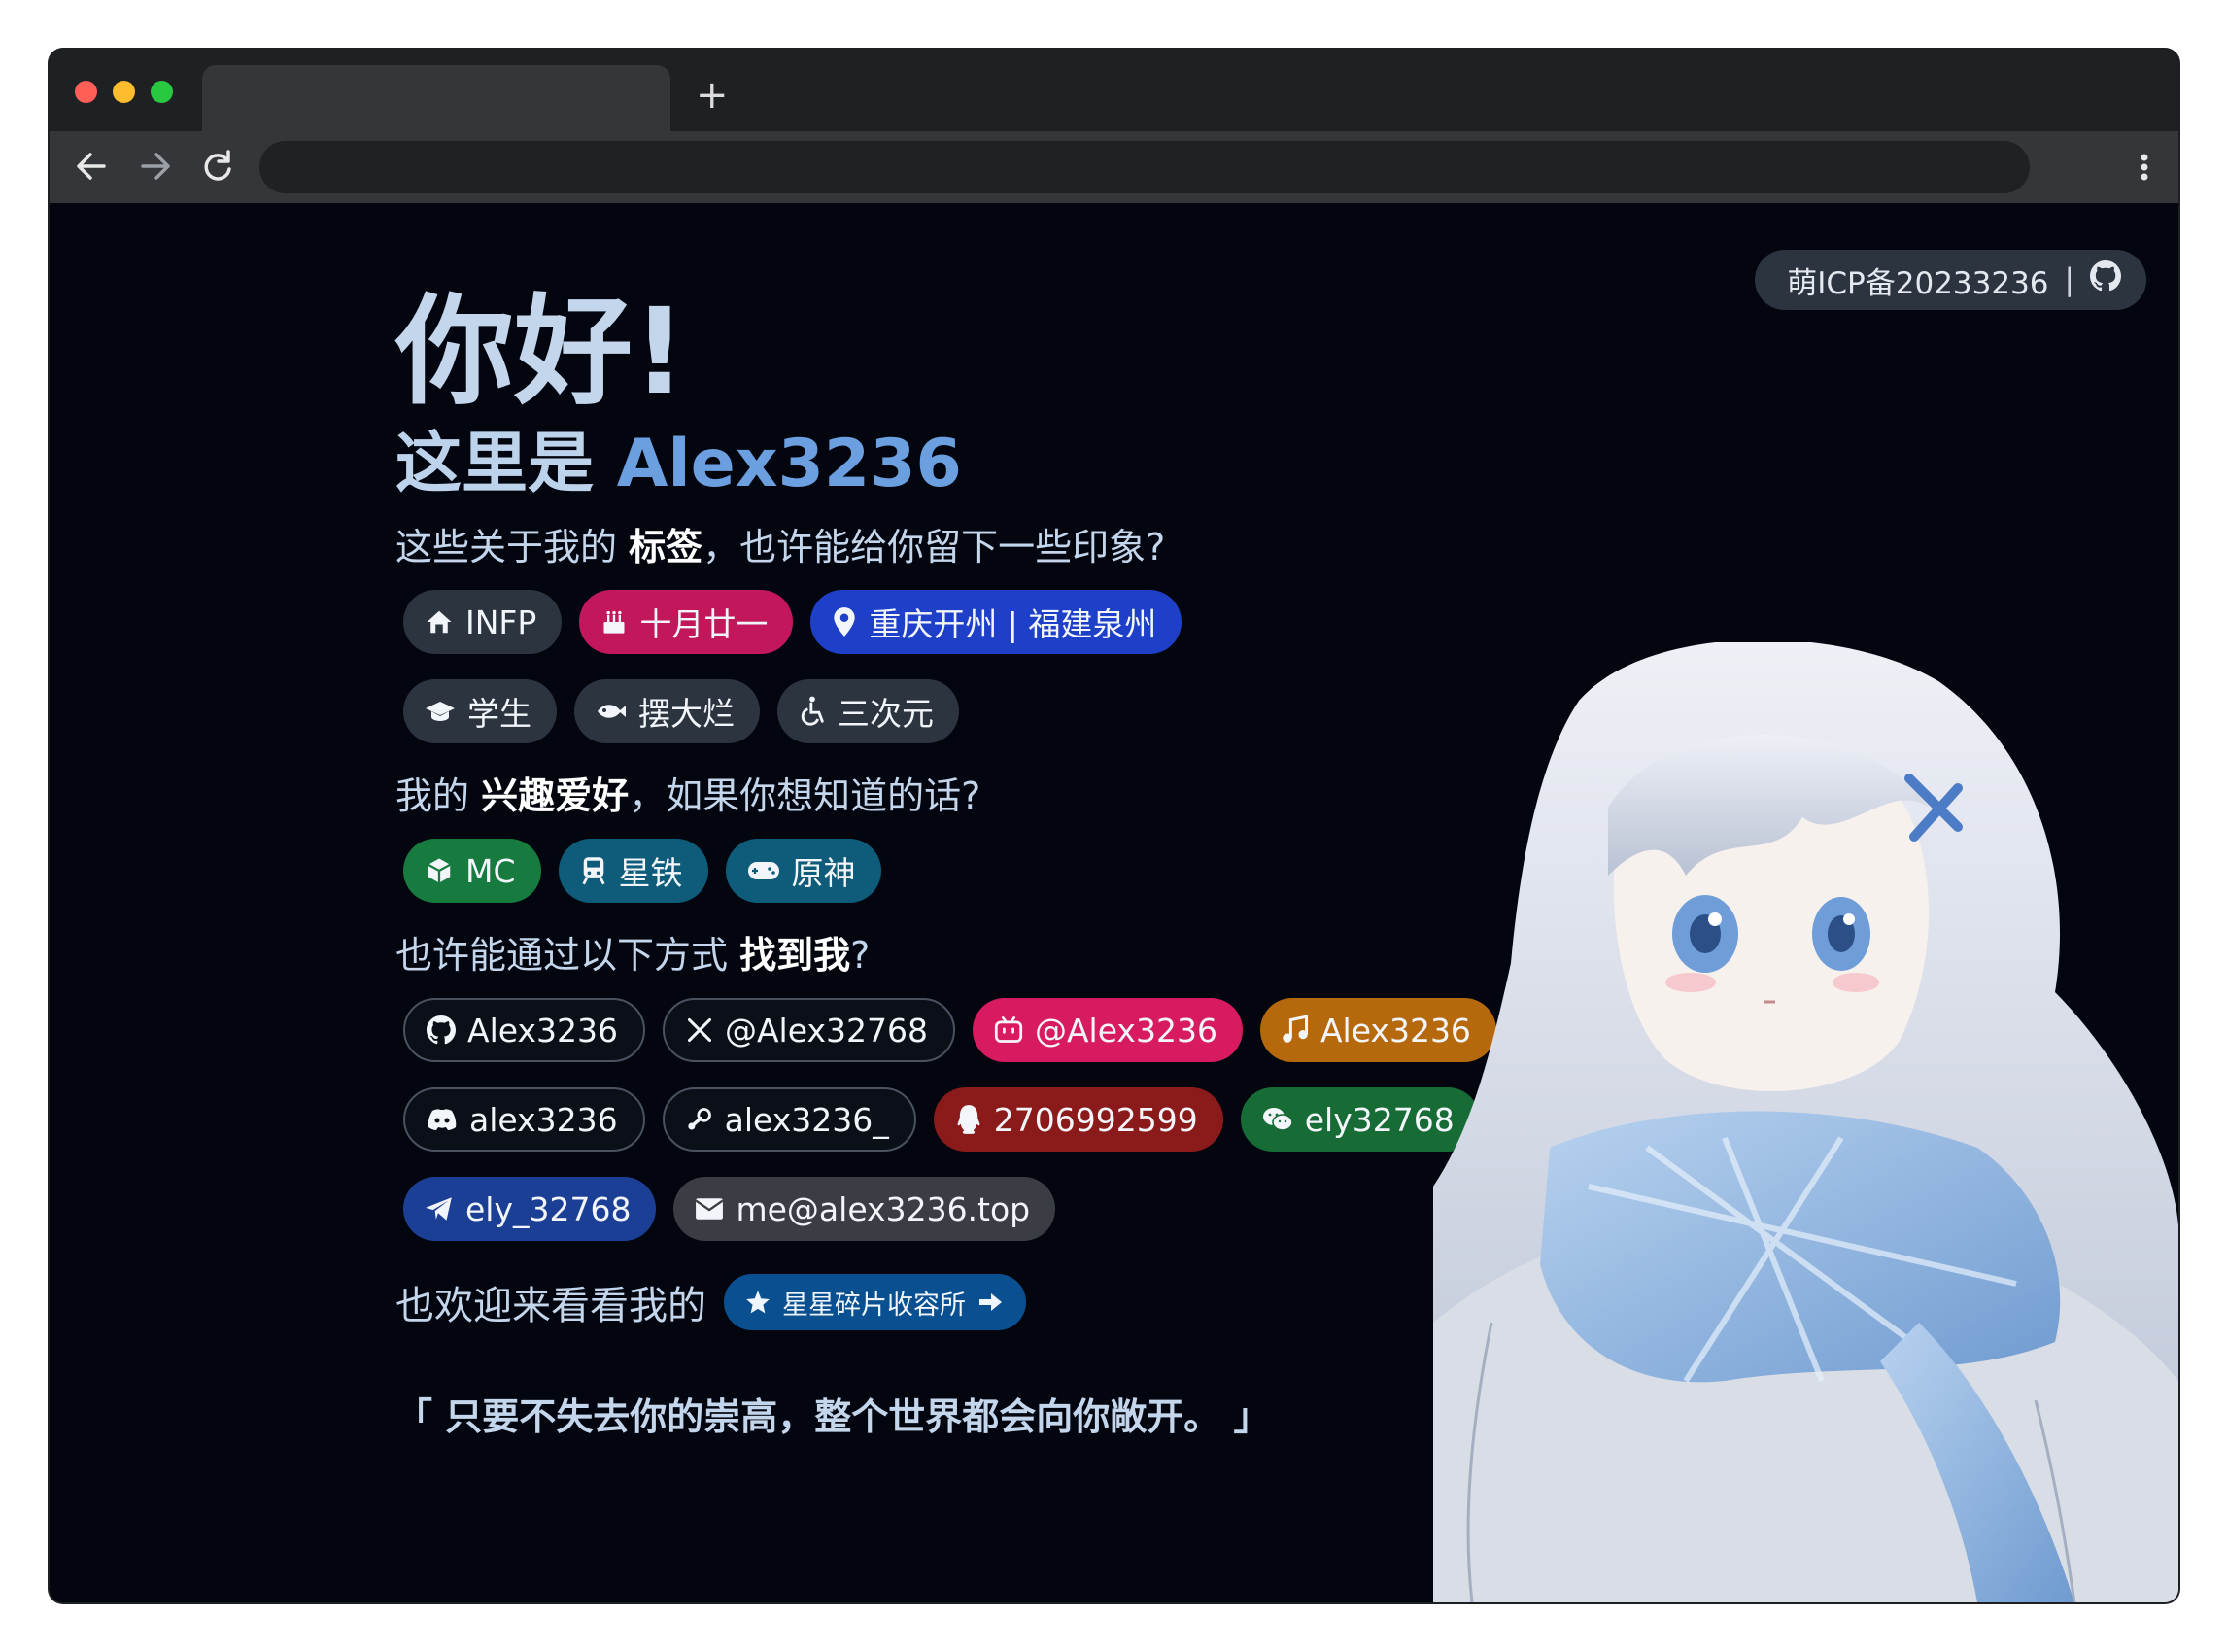 The height and width of the screenshot is (1652, 2227). Describe the element at coordinates (803, 871) in the screenshot. I see `hobby-genshin: 原神` at that location.